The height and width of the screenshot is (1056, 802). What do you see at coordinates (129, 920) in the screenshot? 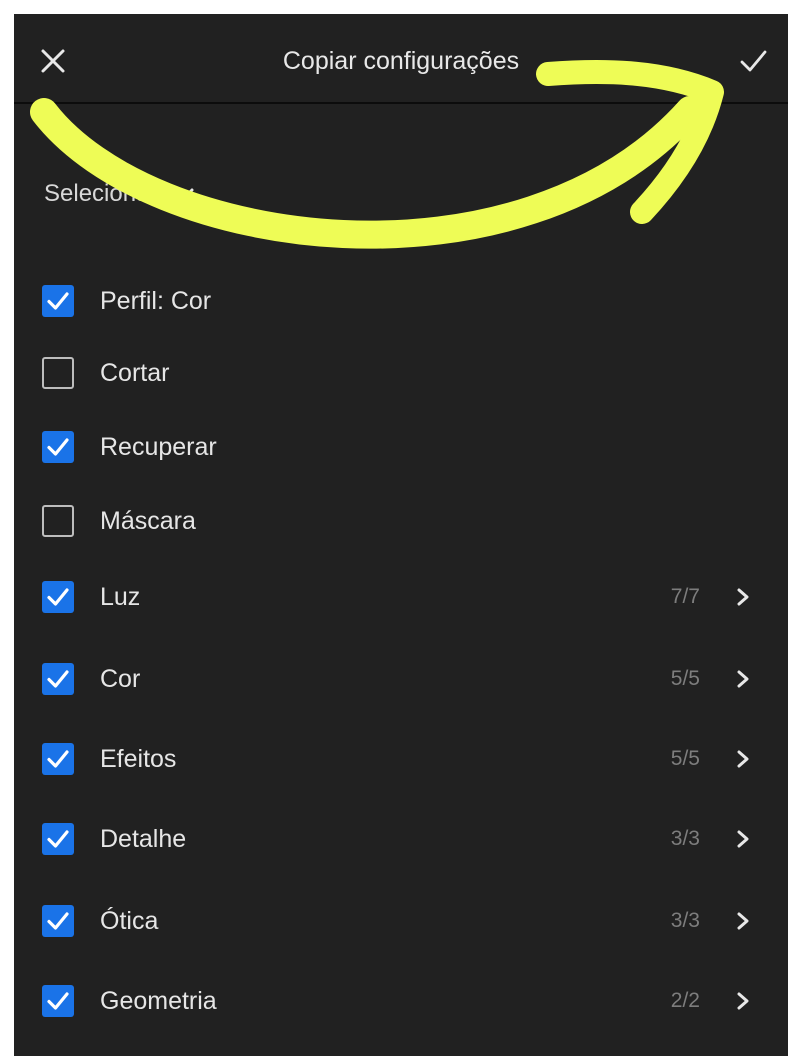
I see `item-label: Ótica` at bounding box center [129, 920].